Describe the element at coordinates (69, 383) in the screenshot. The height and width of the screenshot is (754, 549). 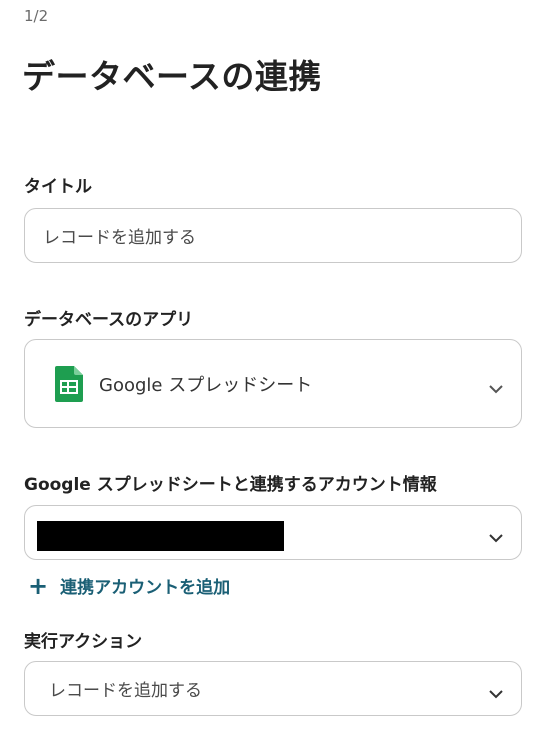
I see `google-sheets-icon` at that location.